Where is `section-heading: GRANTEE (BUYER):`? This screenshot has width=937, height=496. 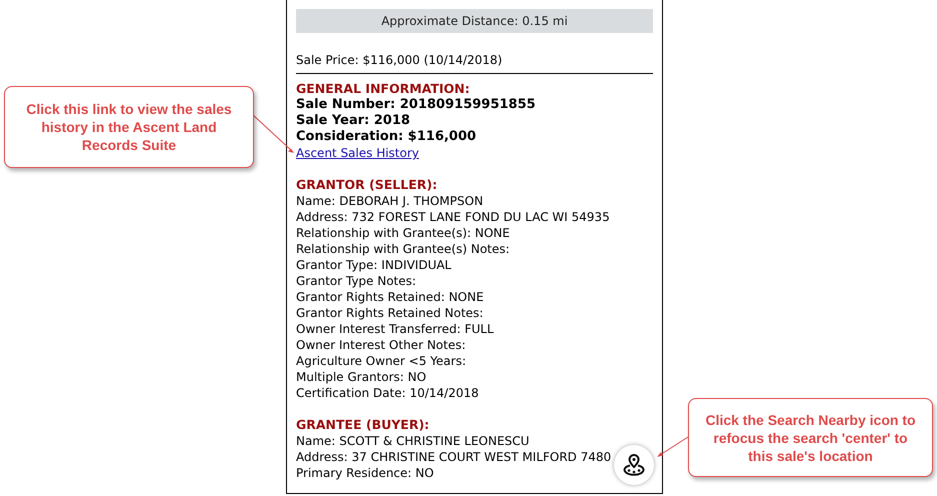 section-heading: GRANTEE (BUYER): is located at coordinates (363, 425).